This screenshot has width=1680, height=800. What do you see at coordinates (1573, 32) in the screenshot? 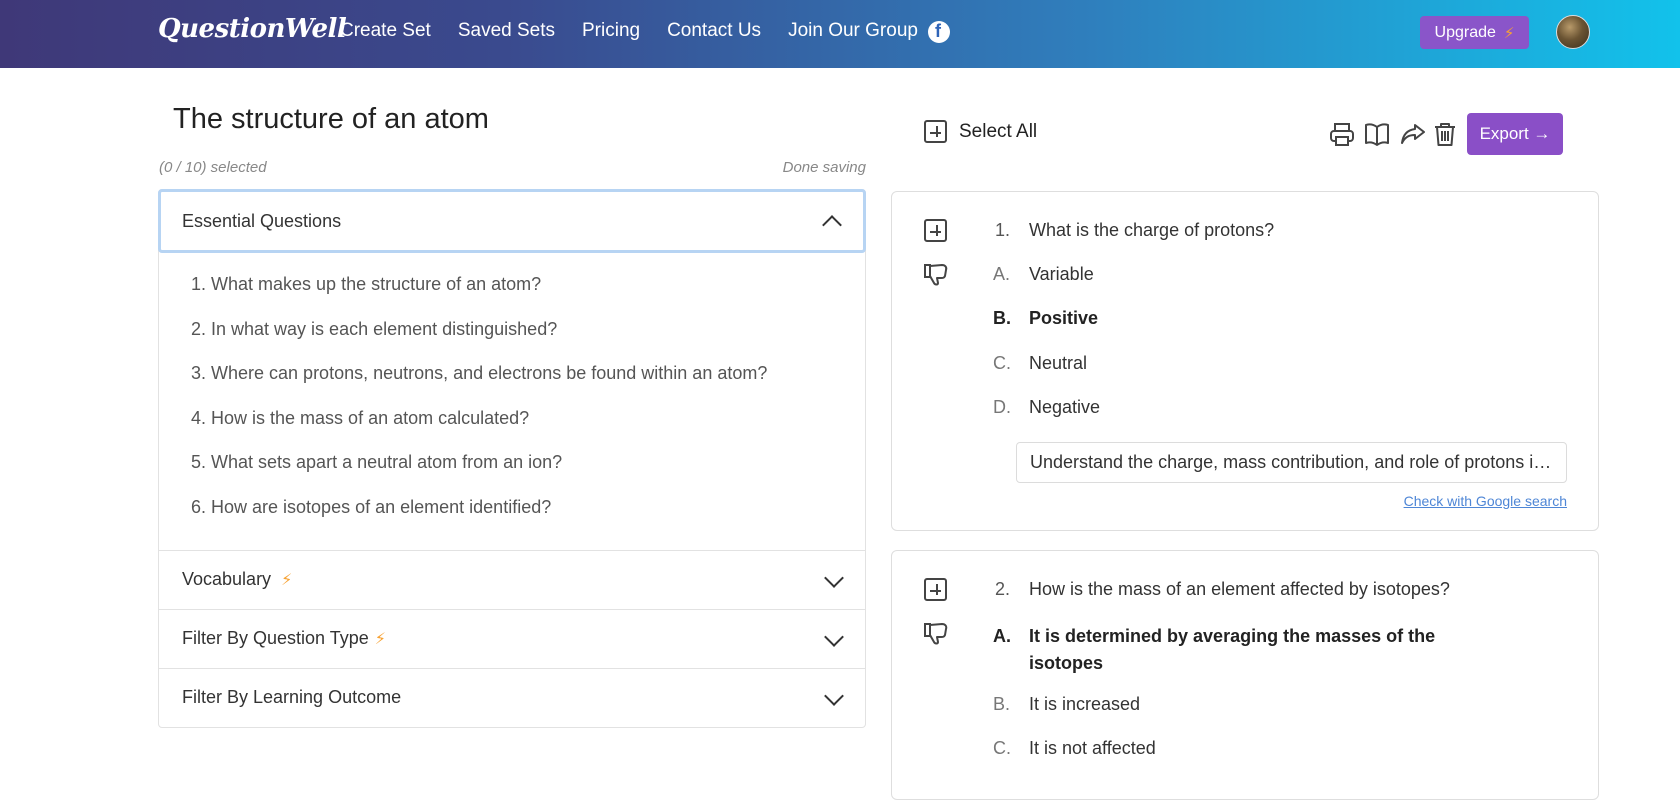
I see `user-avatar` at bounding box center [1573, 32].